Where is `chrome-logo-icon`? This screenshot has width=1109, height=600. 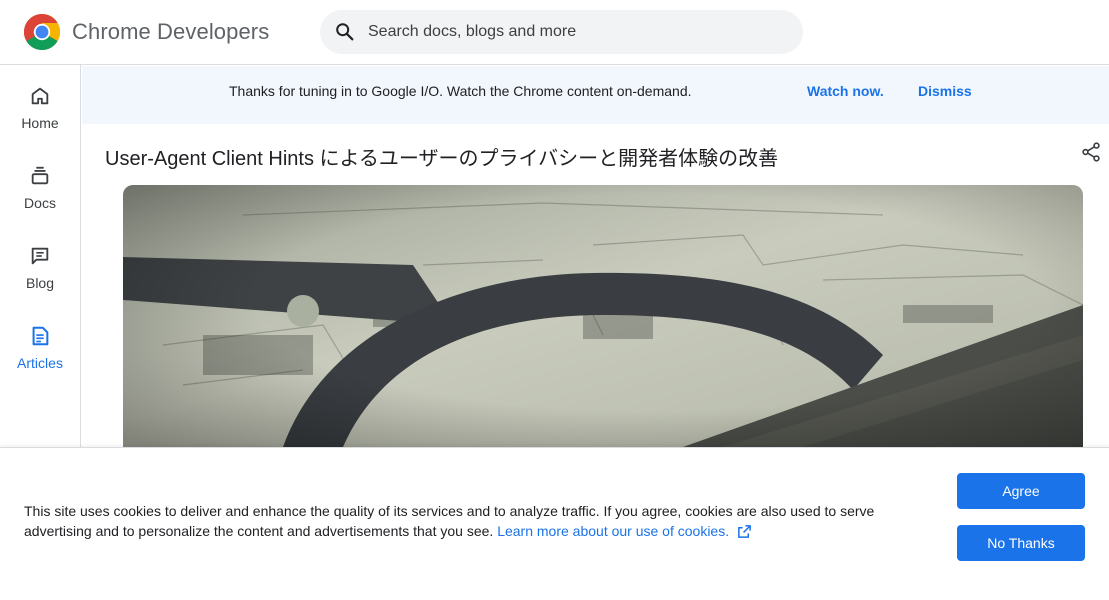 chrome-logo-icon is located at coordinates (42, 32).